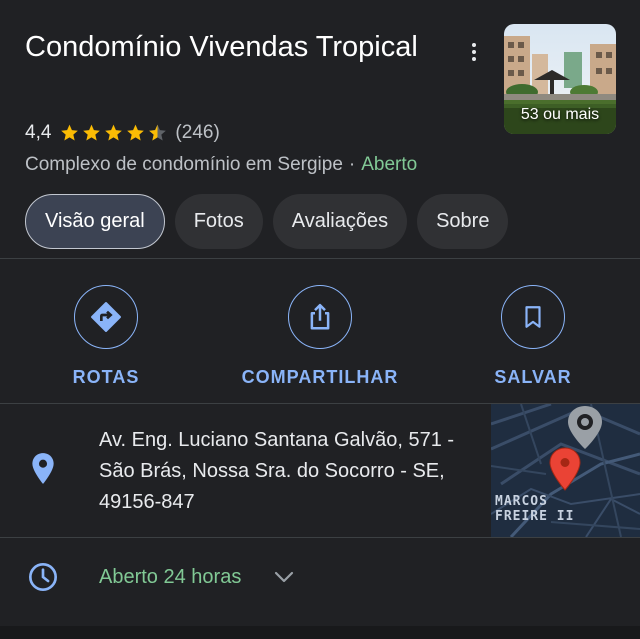 The width and height of the screenshot is (640, 639). What do you see at coordinates (95, 221) in the screenshot?
I see `tab-overview: Visão geral` at bounding box center [95, 221].